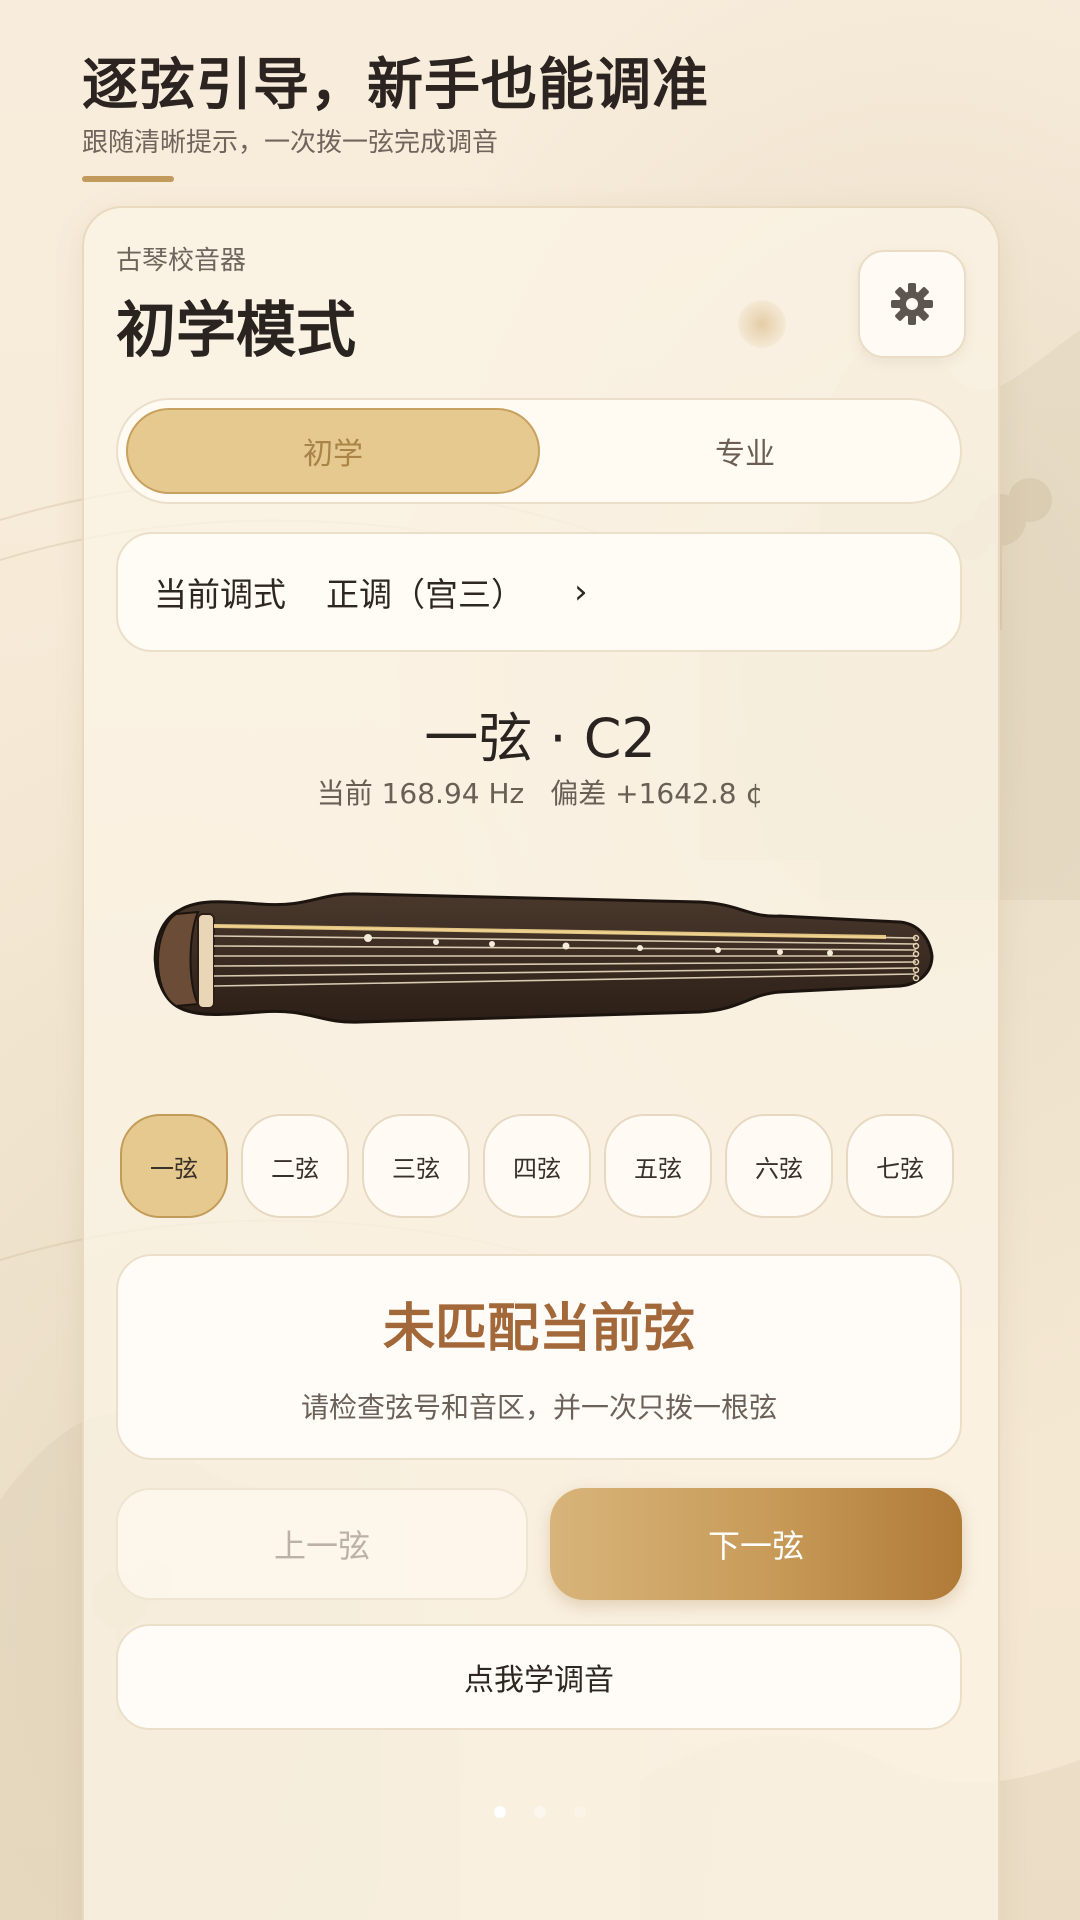 This screenshot has height=1920, width=1080. Describe the element at coordinates (540, 738) in the screenshot. I see `current-string-title: 一弦 · C2` at that location.